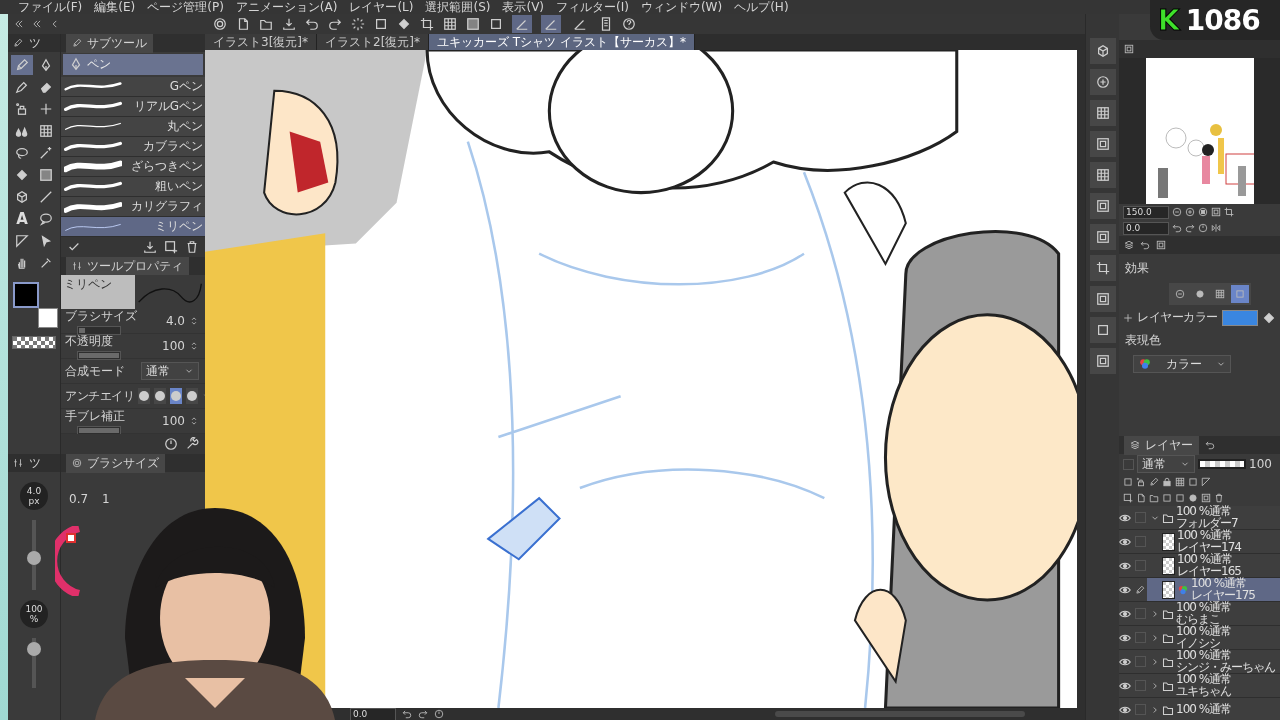 Image resolution: width=1280 pixels, height=720 pixels. What do you see at coordinates (522, 24) in the screenshot?
I see `ruler-toggle` at bounding box center [522, 24].